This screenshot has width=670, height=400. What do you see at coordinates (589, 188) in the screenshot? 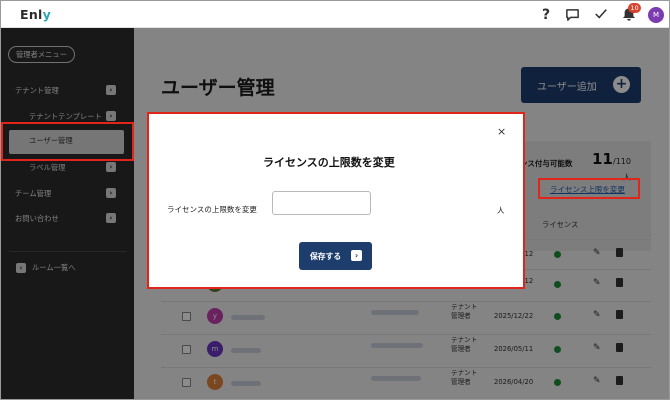
I see `highlight-license-link` at bounding box center [589, 188].